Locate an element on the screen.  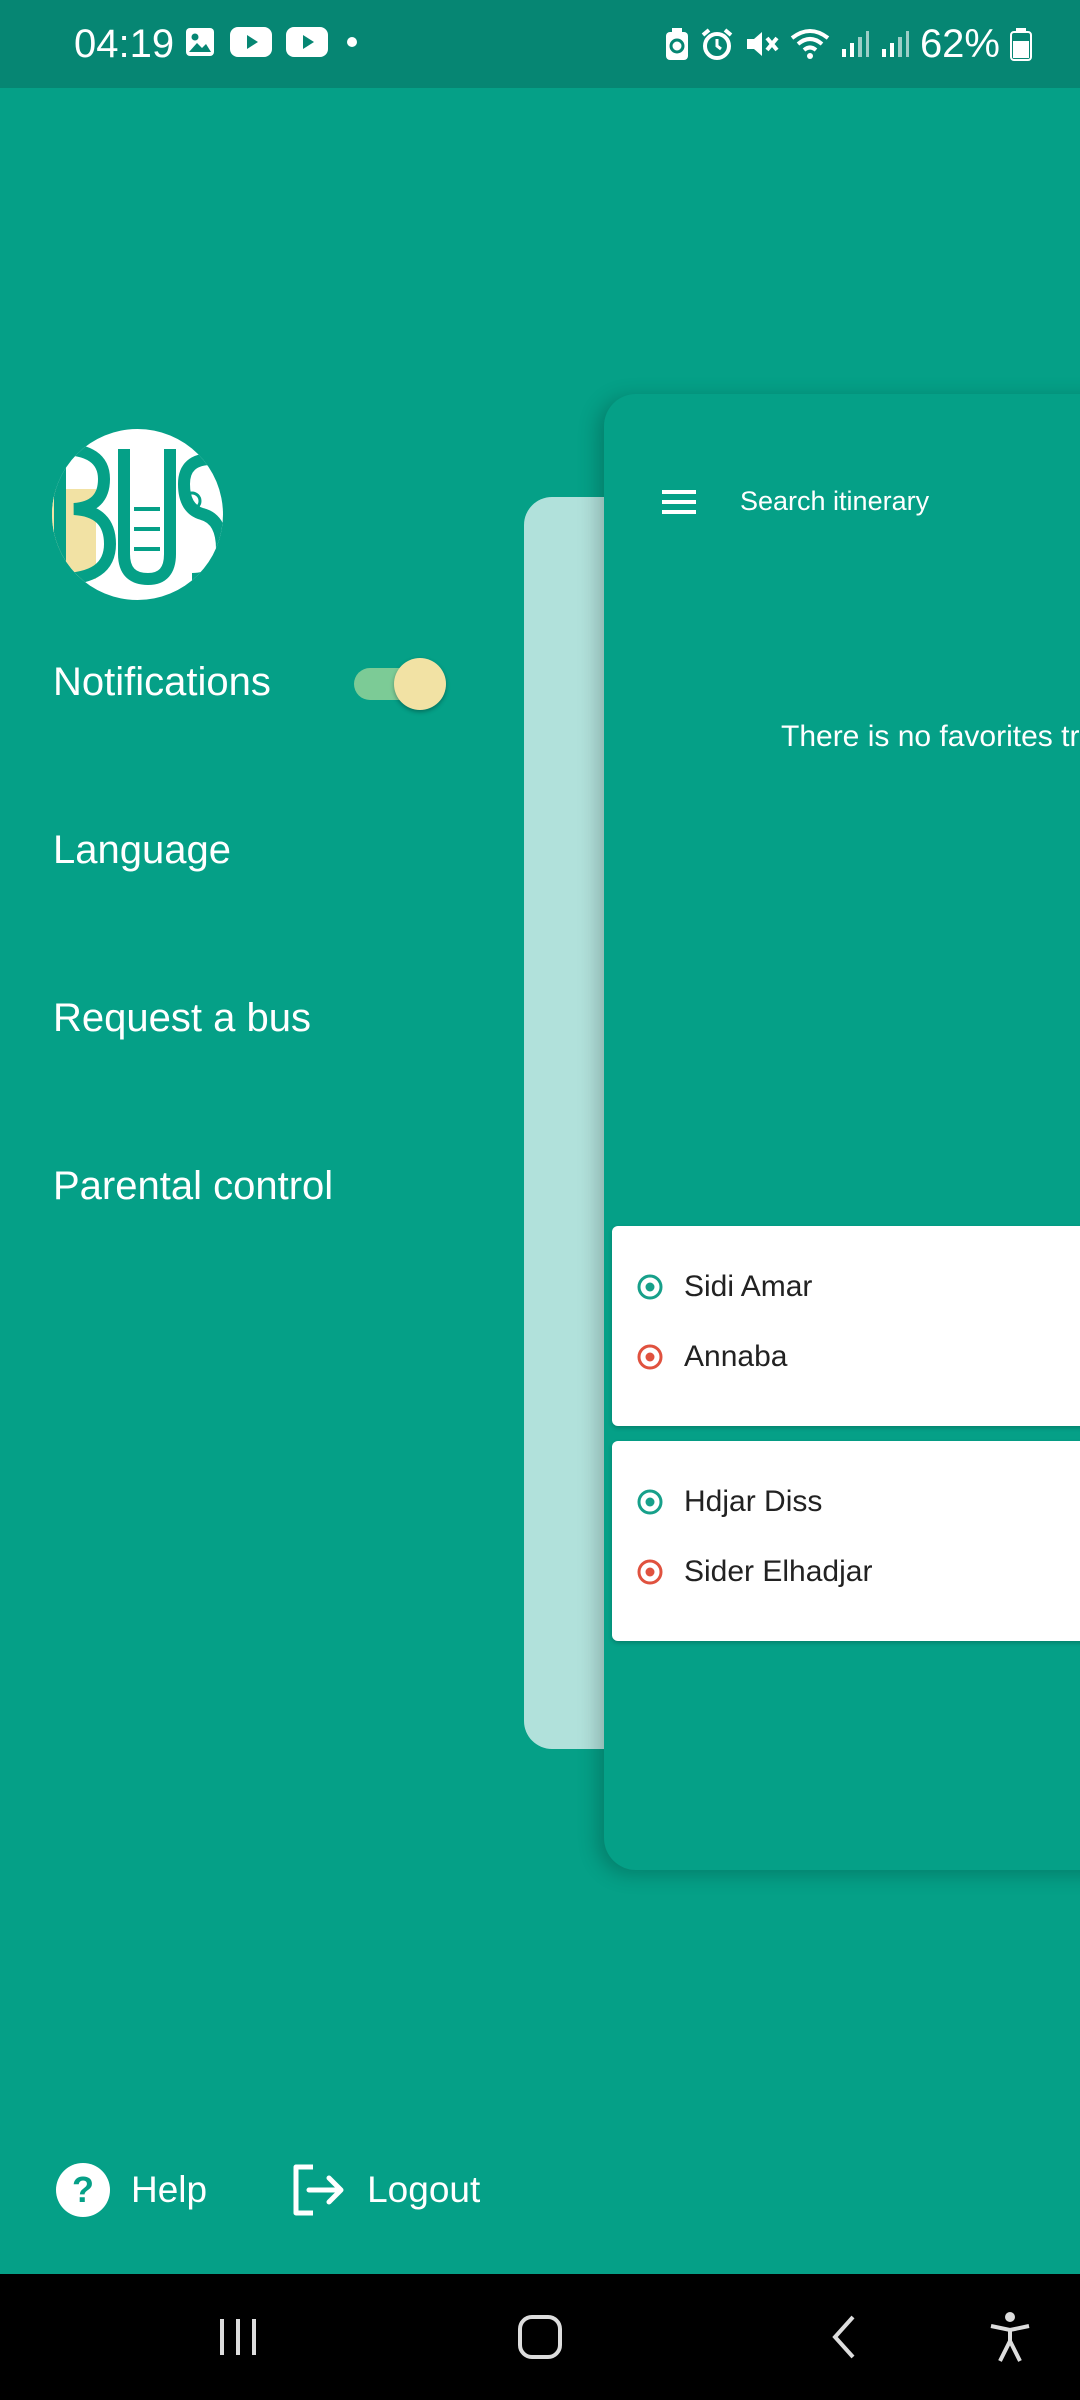
gallery-icon is located at coordinates (200, 42).